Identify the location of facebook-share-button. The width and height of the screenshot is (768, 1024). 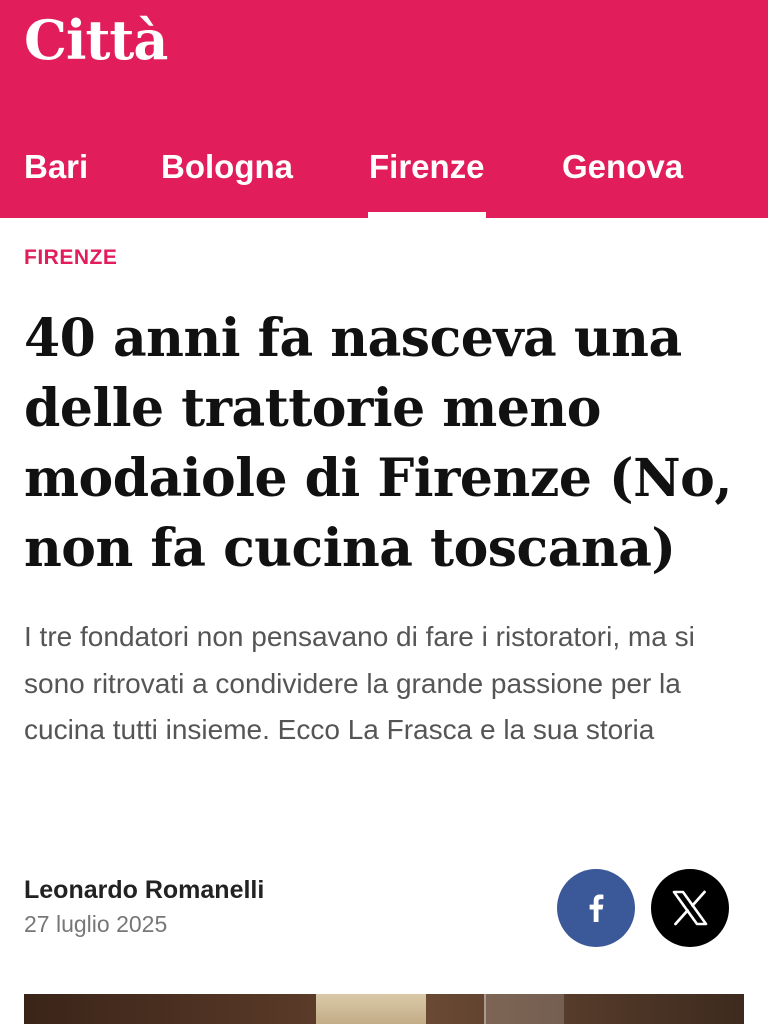
(596, 908).